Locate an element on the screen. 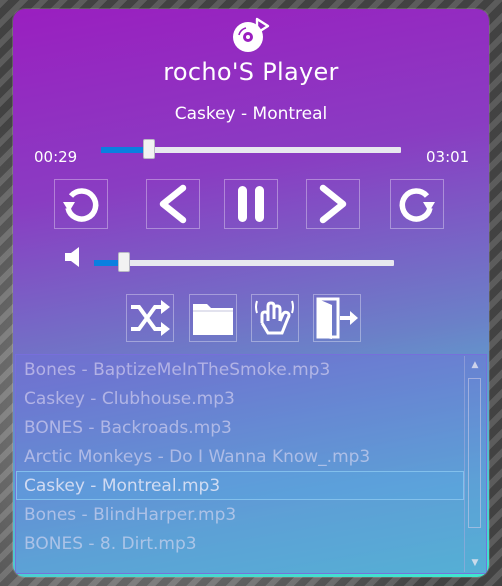  replay-button is located at coordinates (81, 204).